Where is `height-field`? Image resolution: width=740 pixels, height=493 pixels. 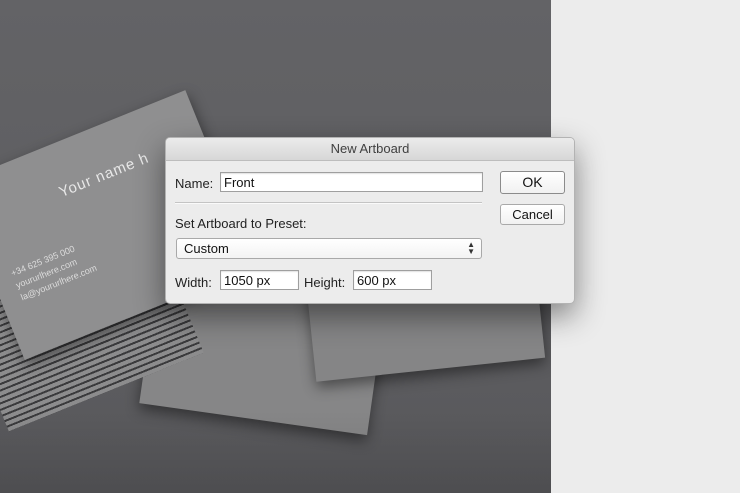 height-field is located at coordinates (392, 280).